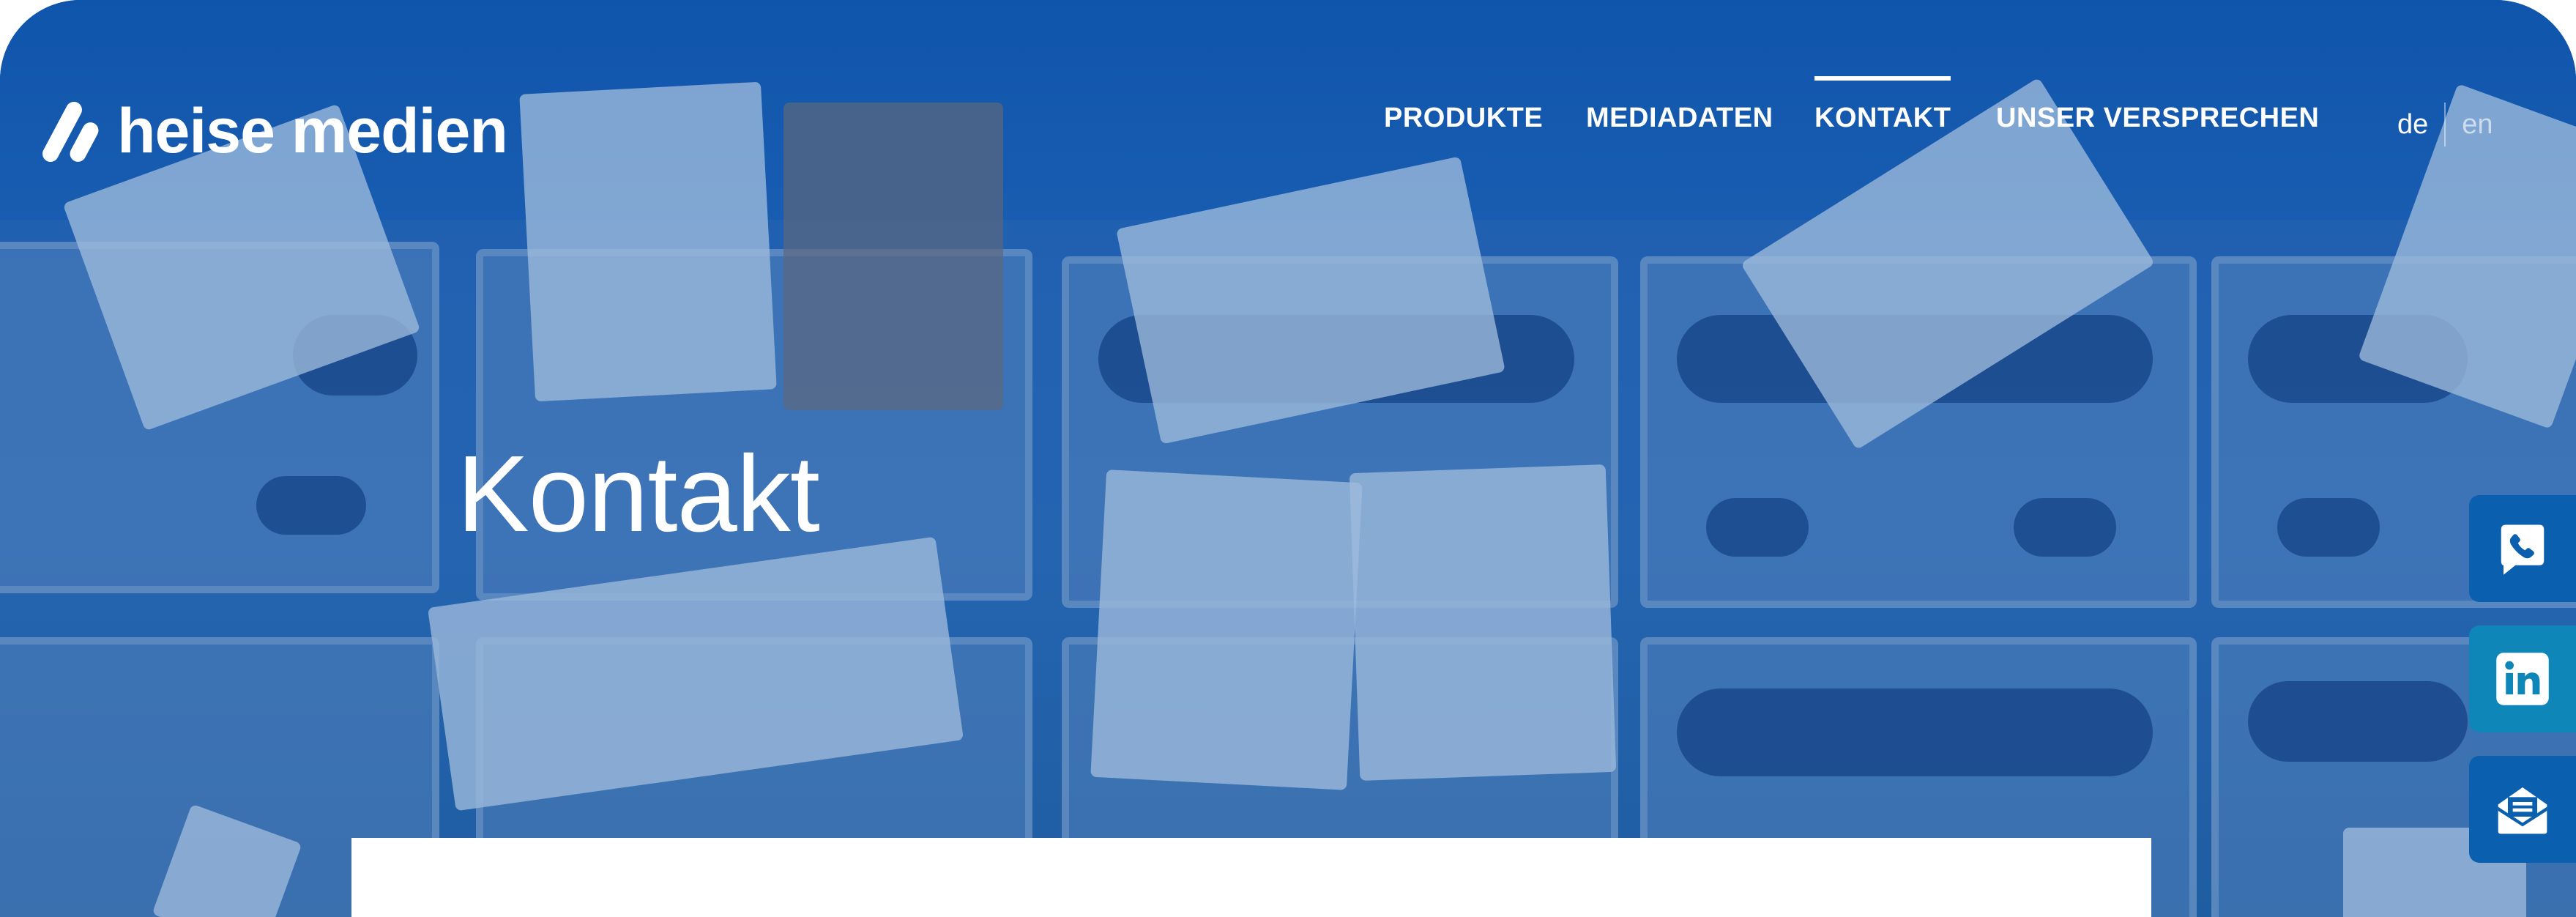 The image size is (2576, 917). What do you see at coordinates (2157, 119) in the screenshot?
I see `nav-item-unser-versprechen: UNSER VERSPRECHEN` at bounding box center [2157, 119].